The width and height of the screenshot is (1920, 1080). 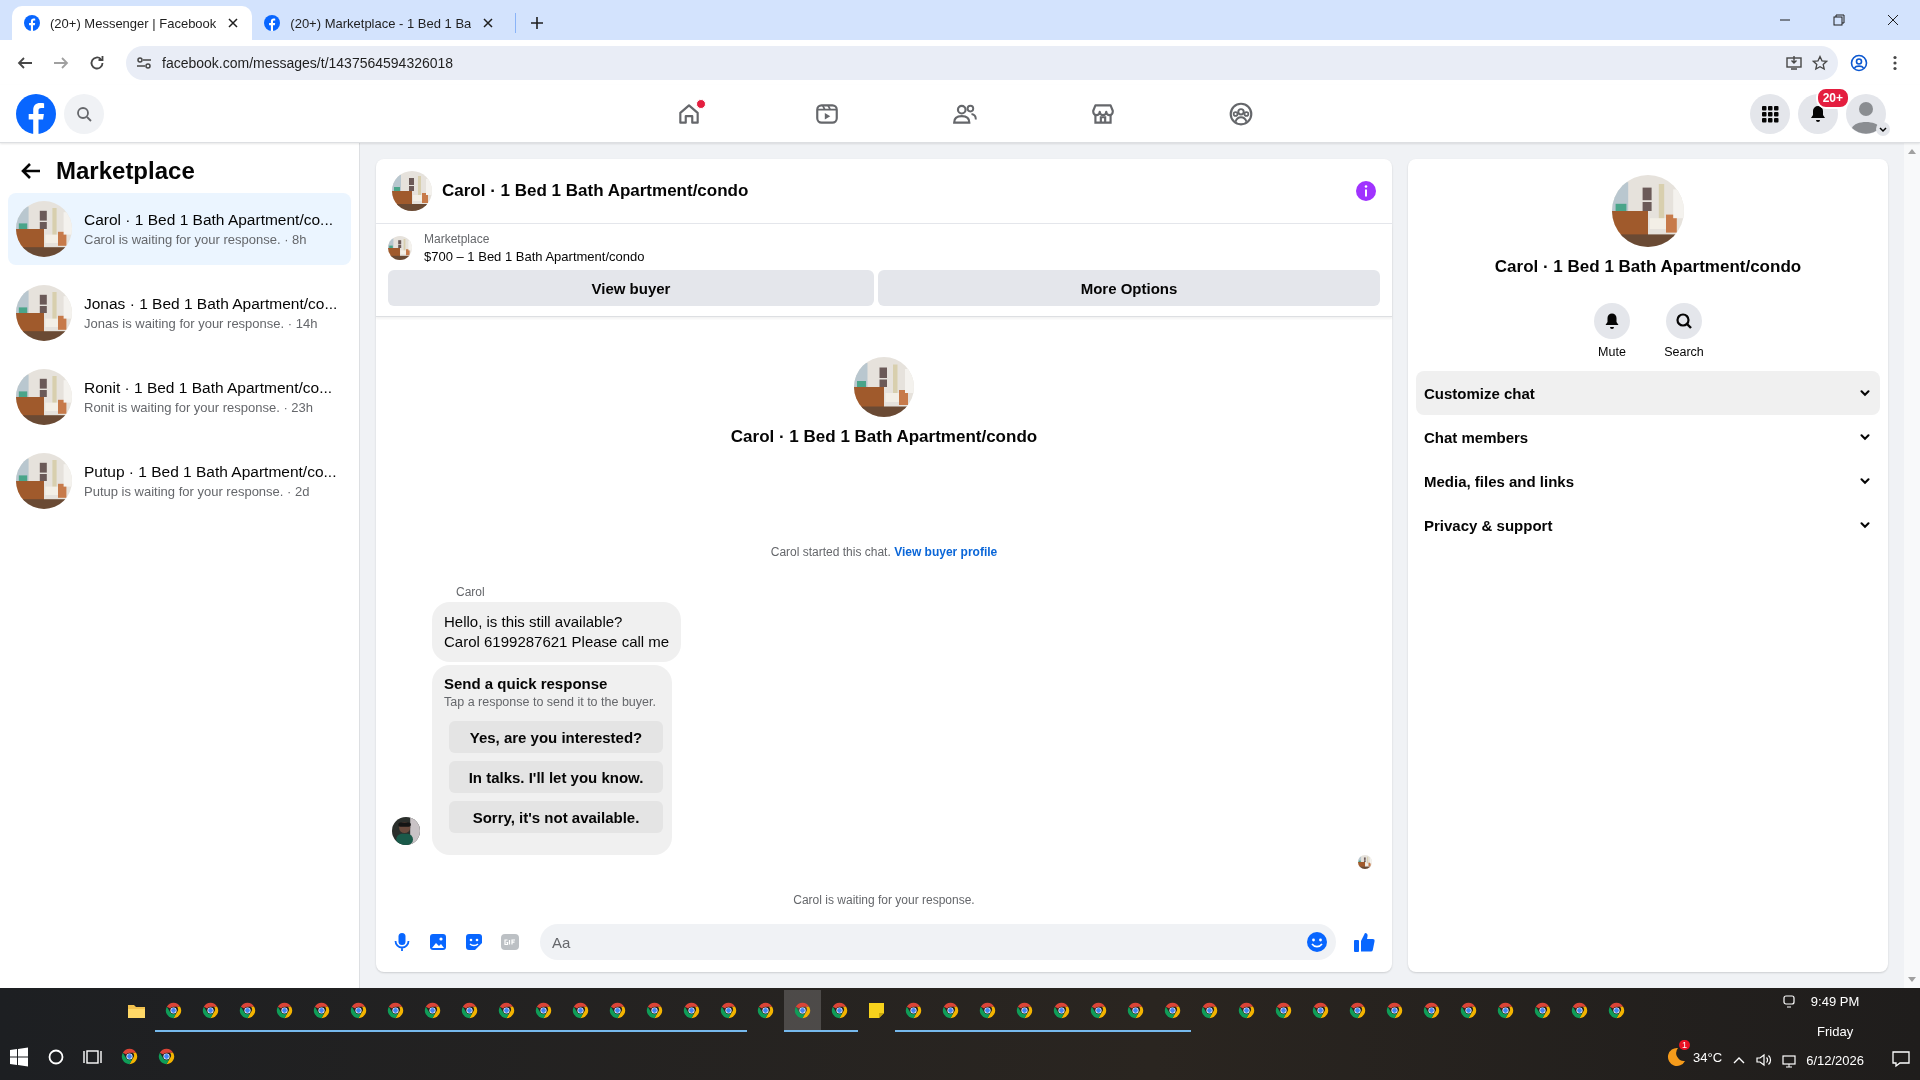 I want to click on clock-date: 6/12/2026, so click(x=1835, y=1060).